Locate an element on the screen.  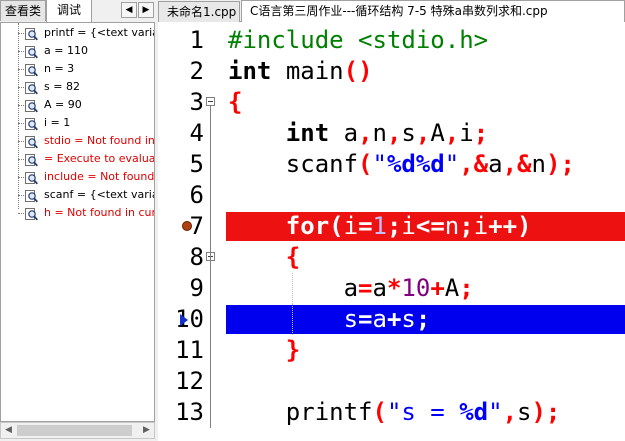
code-line-partial is located at coordinates (391, 434).